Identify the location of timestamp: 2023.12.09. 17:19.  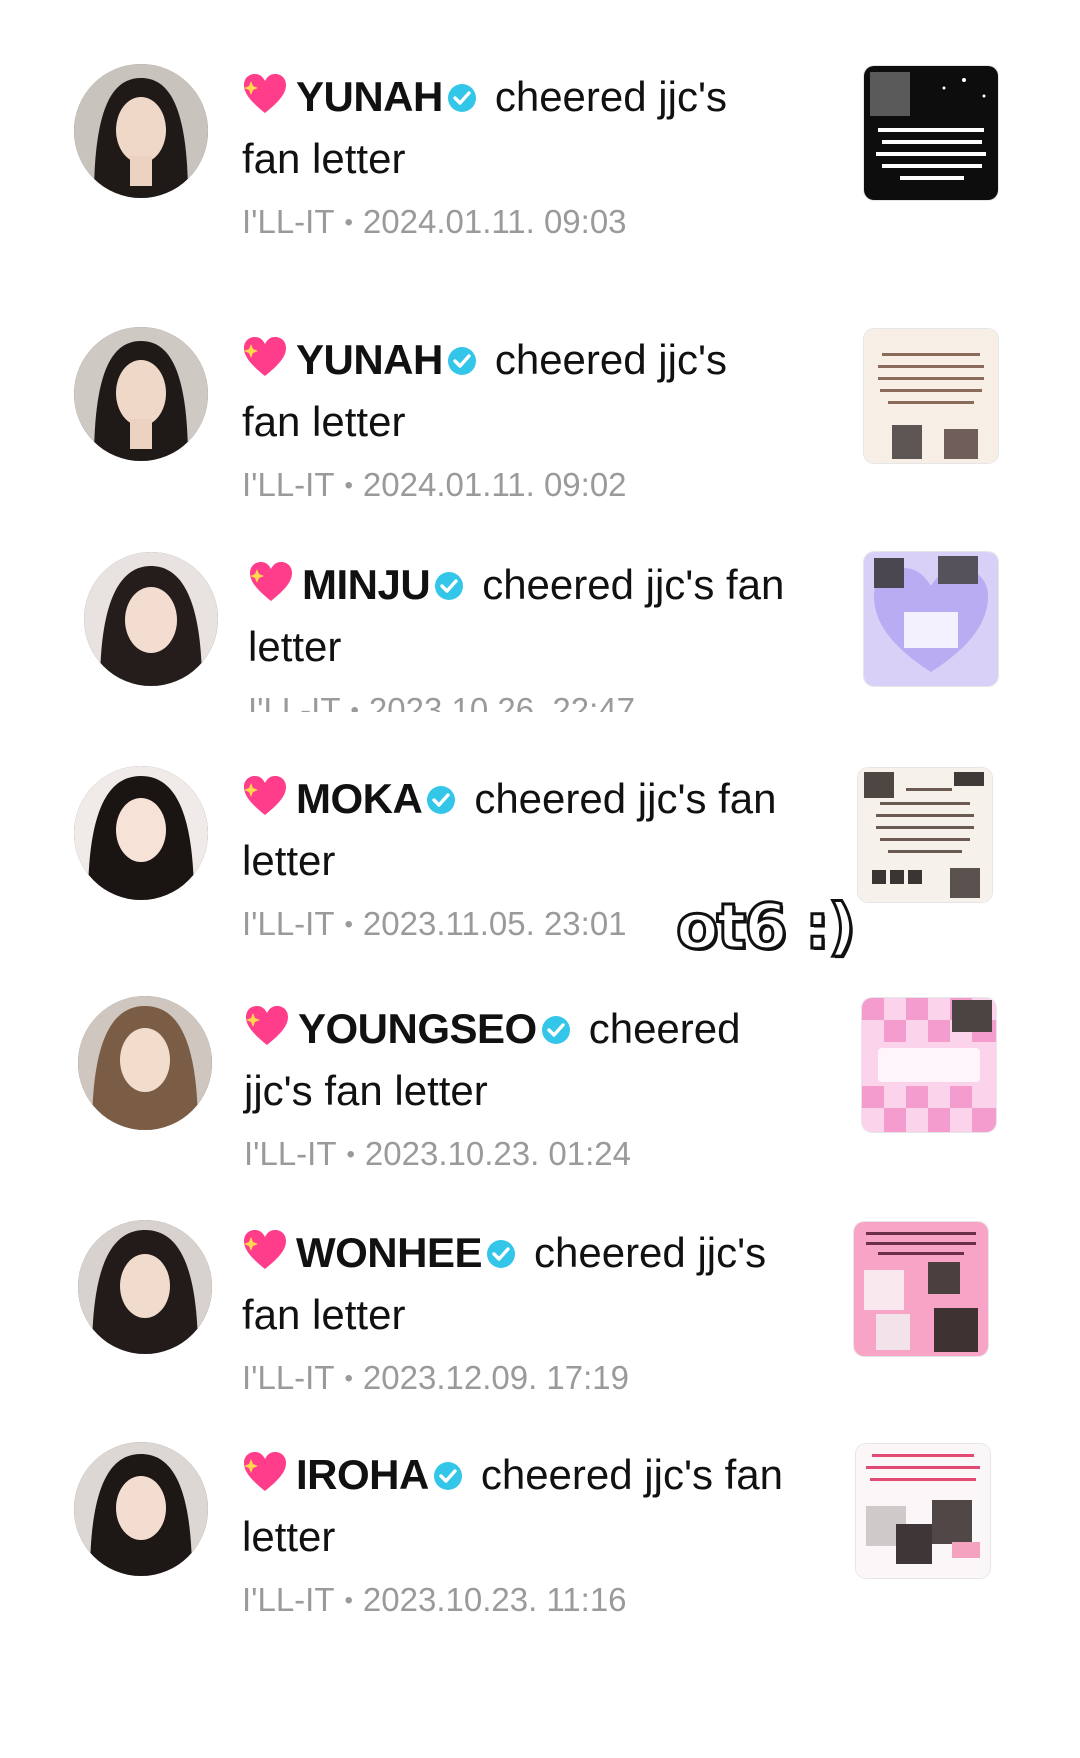
(495, 1377).